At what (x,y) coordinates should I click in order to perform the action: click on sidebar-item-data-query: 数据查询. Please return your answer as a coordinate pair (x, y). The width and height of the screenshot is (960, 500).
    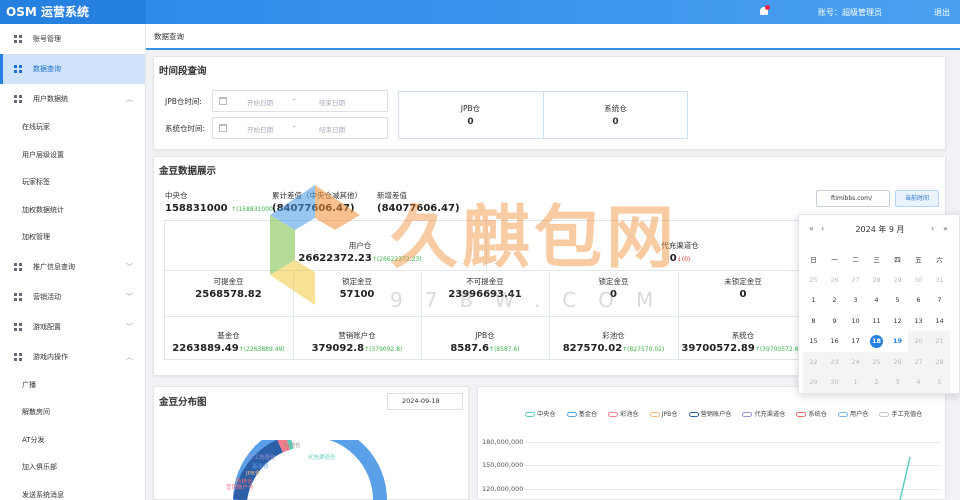
    Looking at the image, I should click on (72, 69).